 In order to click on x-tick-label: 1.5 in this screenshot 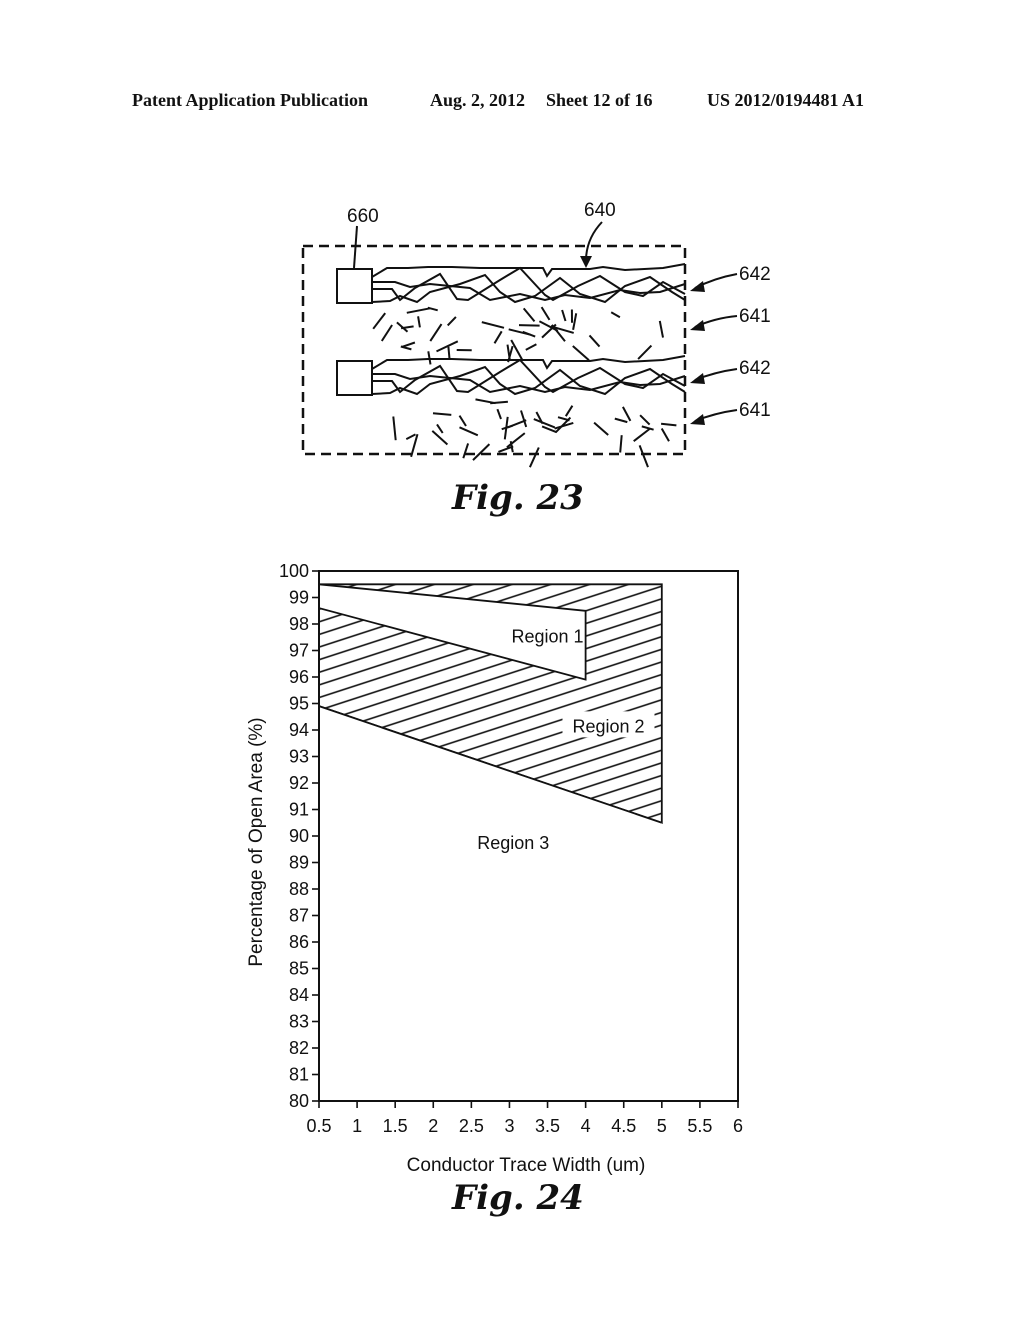, I will do `click(395, 1126)`.